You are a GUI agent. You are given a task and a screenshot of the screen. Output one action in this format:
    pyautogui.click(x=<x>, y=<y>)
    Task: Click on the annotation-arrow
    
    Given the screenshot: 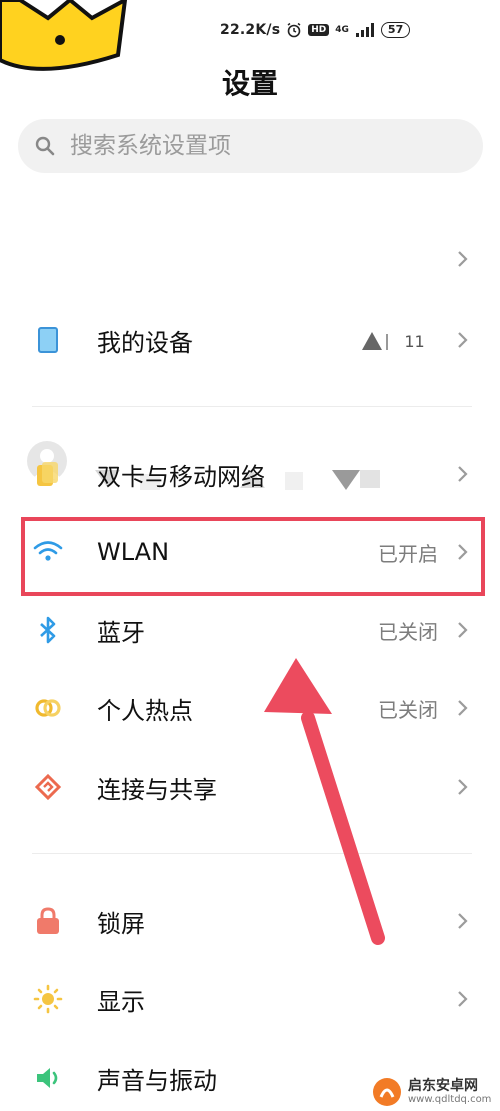 What is the action you would take?
    pyautogui.click(x=324, y=801)
    